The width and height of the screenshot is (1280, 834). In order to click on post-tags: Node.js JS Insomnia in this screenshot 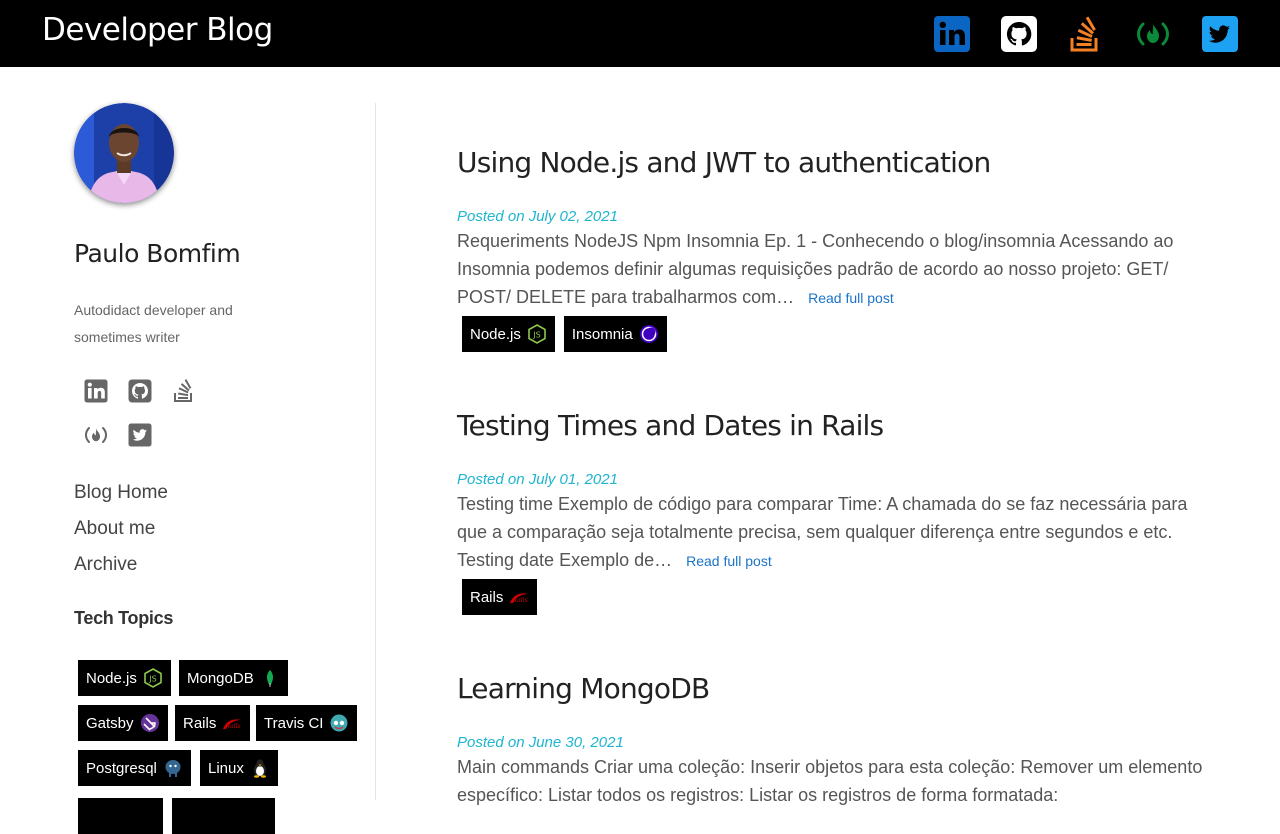, I will do `click(564, 334)`.